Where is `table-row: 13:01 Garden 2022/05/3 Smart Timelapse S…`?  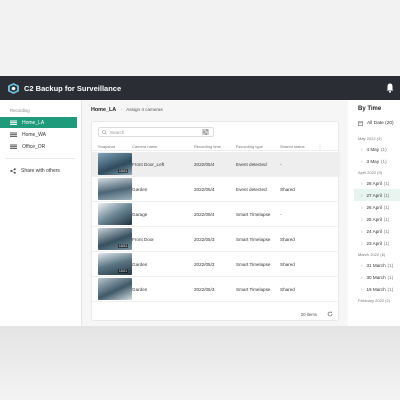
table-row: 13:01 Garden 2022/05/3 Smart Timelapse S… is located at coordinates (216, 264).